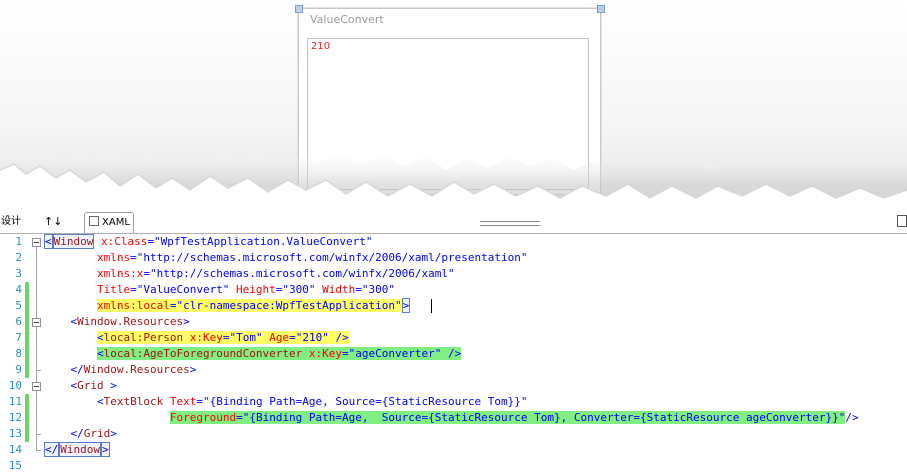 This screenshot has width=907, height=474. I want to click on code-line: <Window.Resources>, so click(117, 322).